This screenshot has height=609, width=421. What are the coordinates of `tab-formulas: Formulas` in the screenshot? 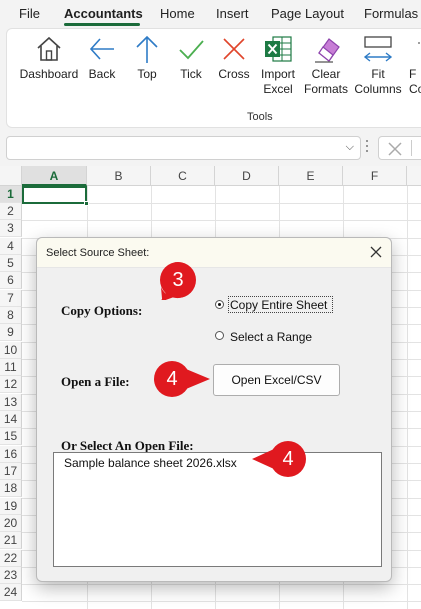 It's located at (391, 13).